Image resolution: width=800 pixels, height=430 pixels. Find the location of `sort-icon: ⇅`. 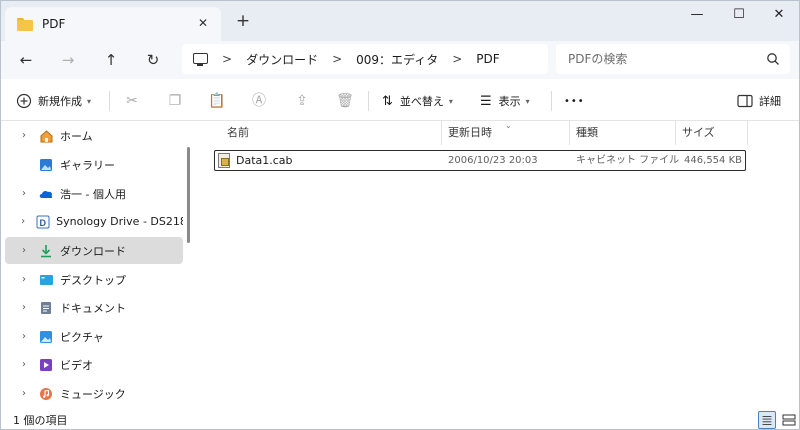

sort-icon: ⇅ is located at coordinates (387, 101).